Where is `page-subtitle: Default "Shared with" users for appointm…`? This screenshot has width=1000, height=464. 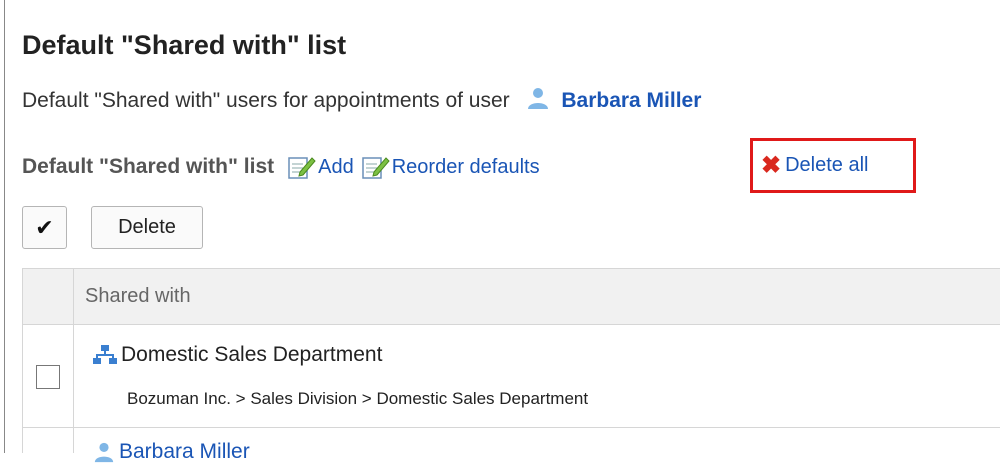 page-subtitle: Default "Shared with" users for appointm… is located at coordinates (361, 101).